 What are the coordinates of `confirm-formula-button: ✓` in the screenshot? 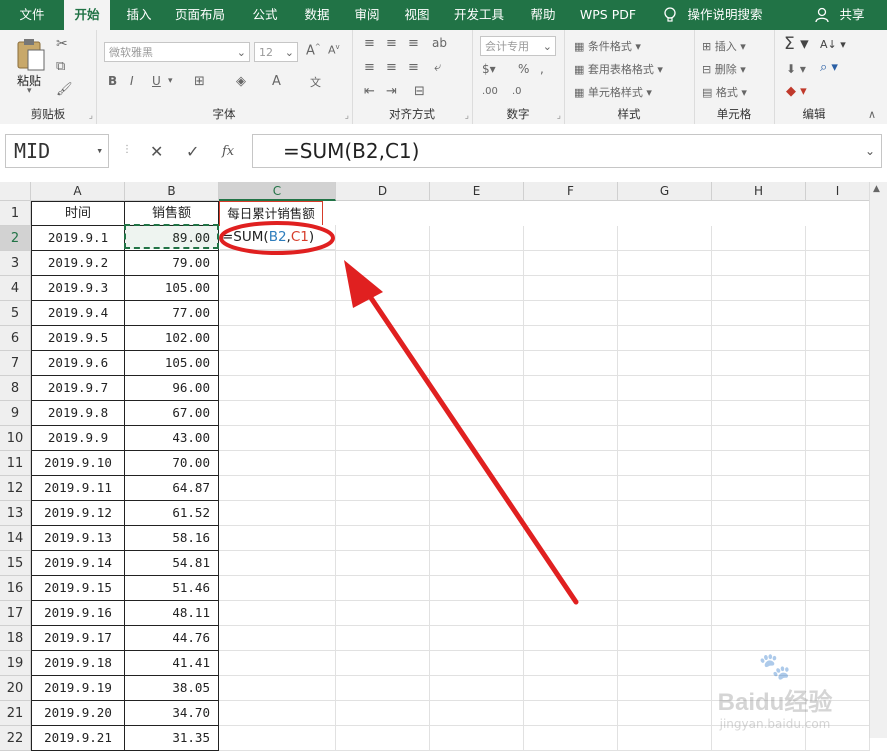 It's located at (192, 151).